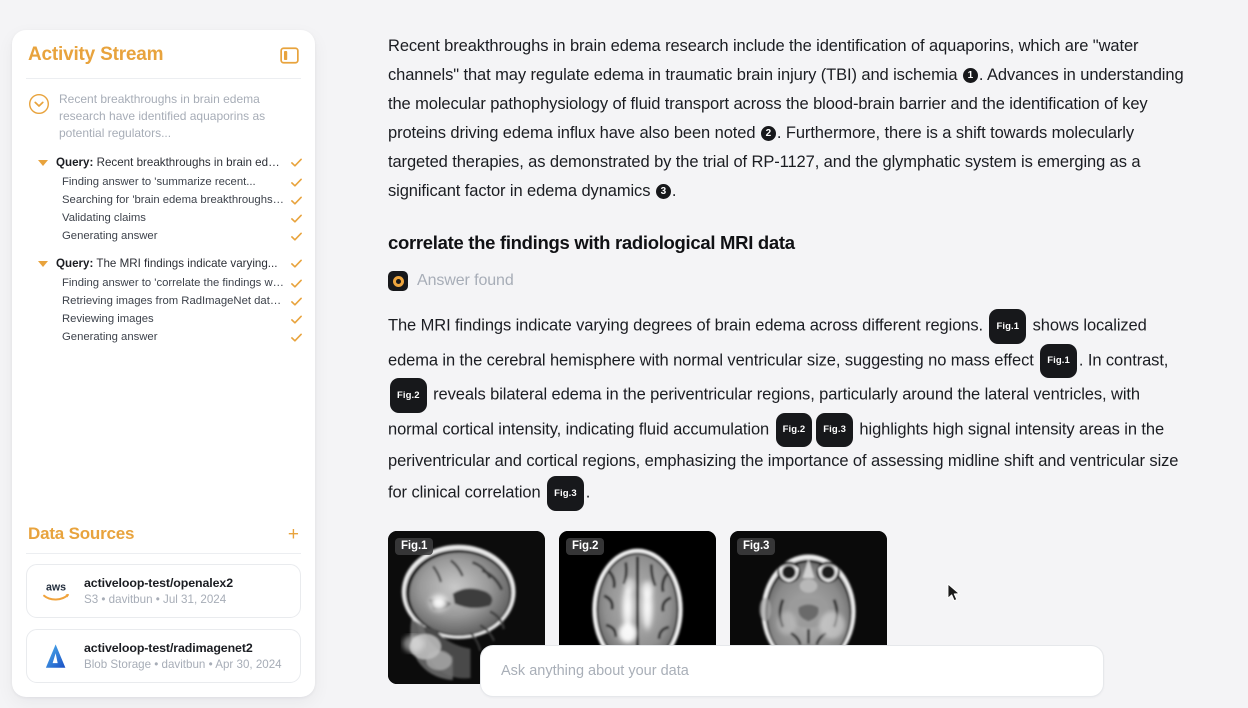 This screenshot has width=1248, height=708. What do you see at coordinates (1123, 360) in the screenshot?
I see `answer-text-2: . In contrast,` at bounding box center [1123, 360].